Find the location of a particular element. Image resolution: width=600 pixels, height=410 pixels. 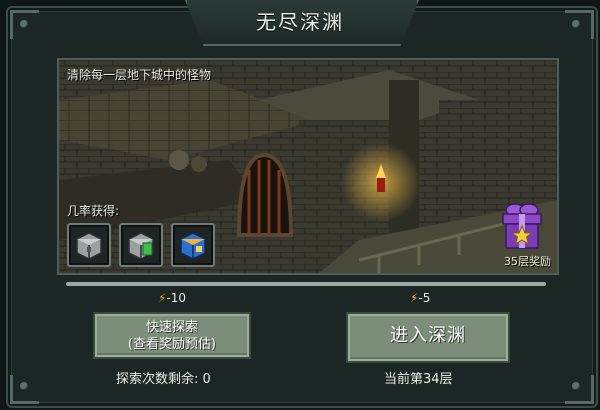

enter-abyss-cost: ⚡-5 is located at coordinates (420, 298).